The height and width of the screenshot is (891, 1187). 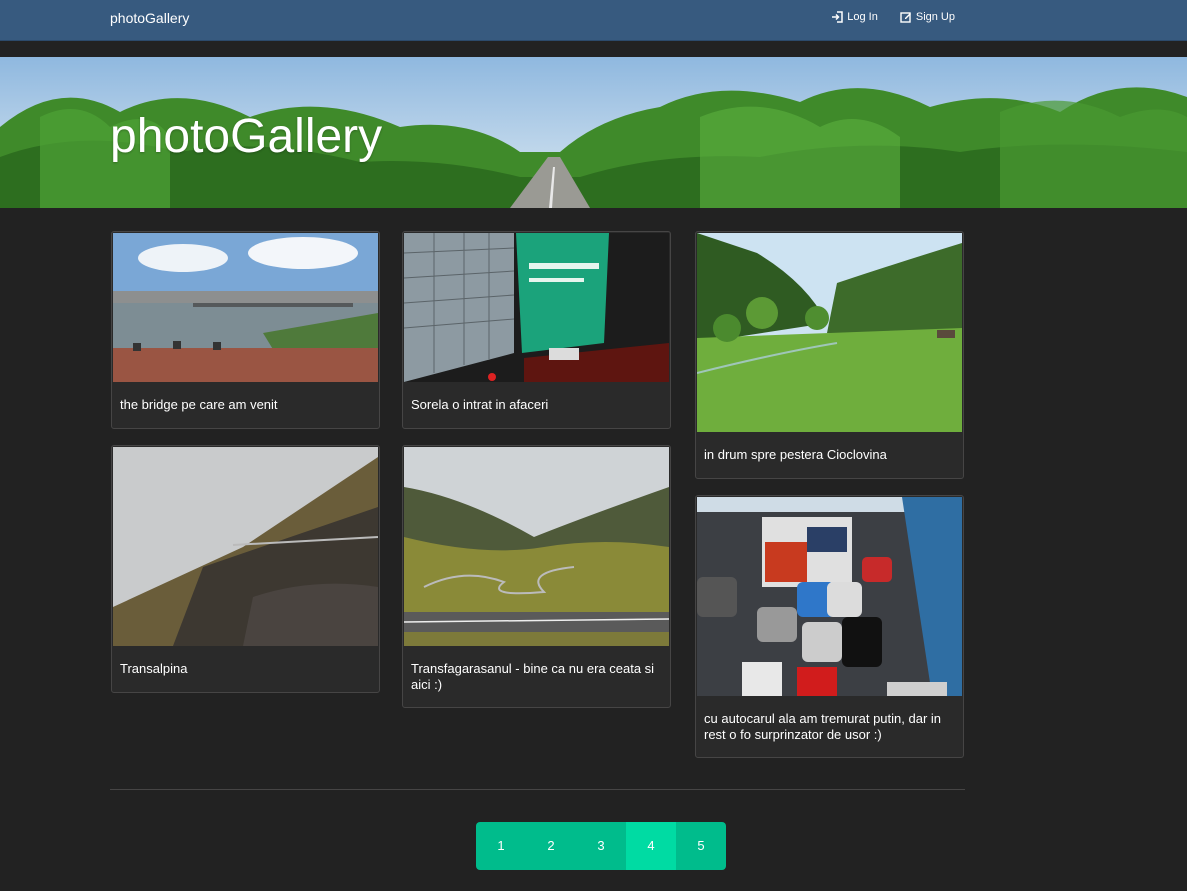 I want to click on card-caption: Sorela o intrat in afaceri, so click(x=480, y=404).